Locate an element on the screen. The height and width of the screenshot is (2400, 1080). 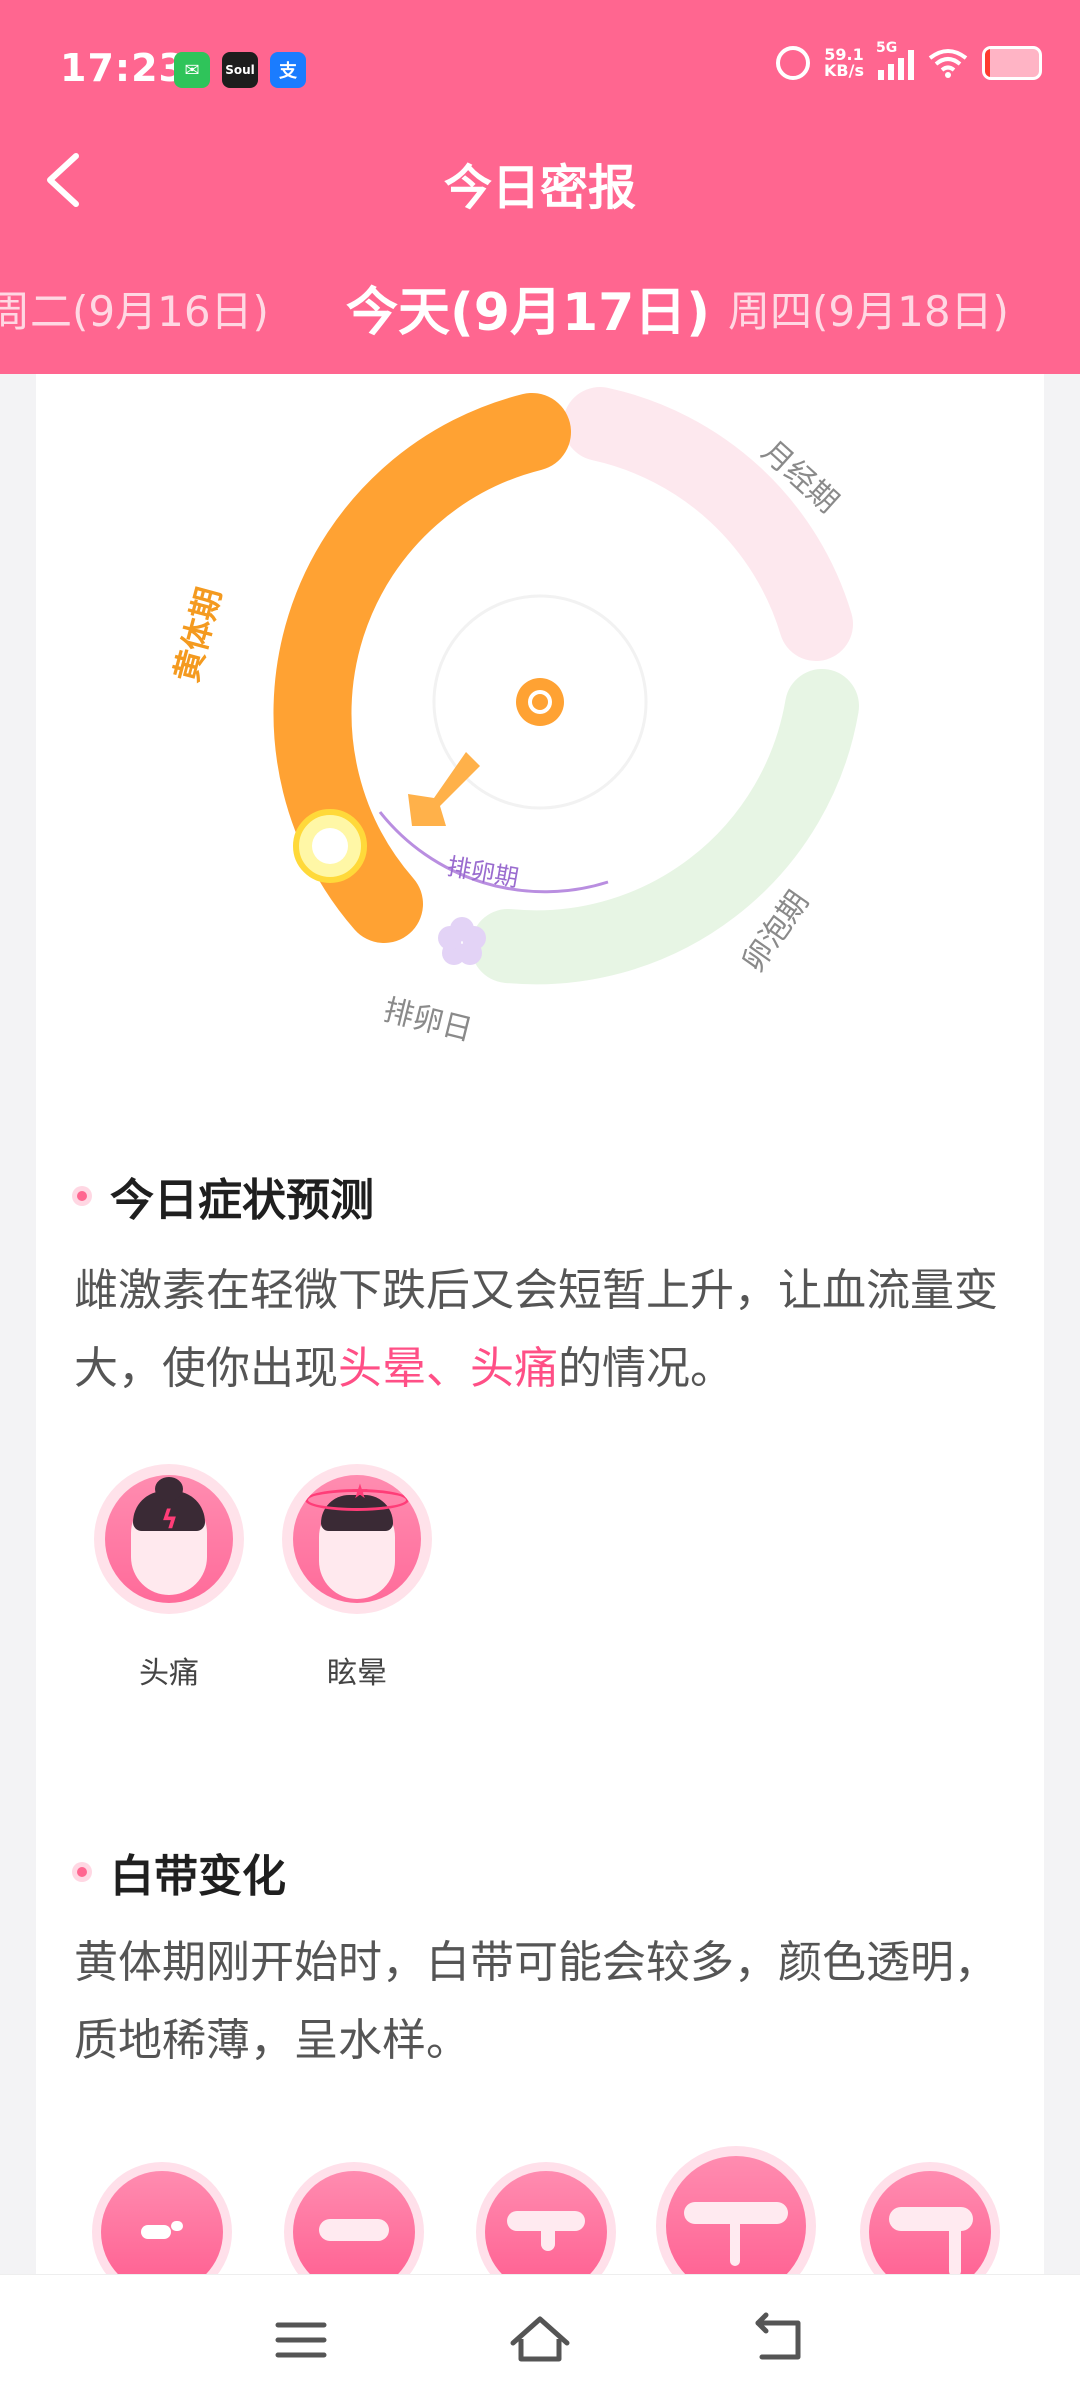
soul-icon: Soul is located at coordinates (240, 70).